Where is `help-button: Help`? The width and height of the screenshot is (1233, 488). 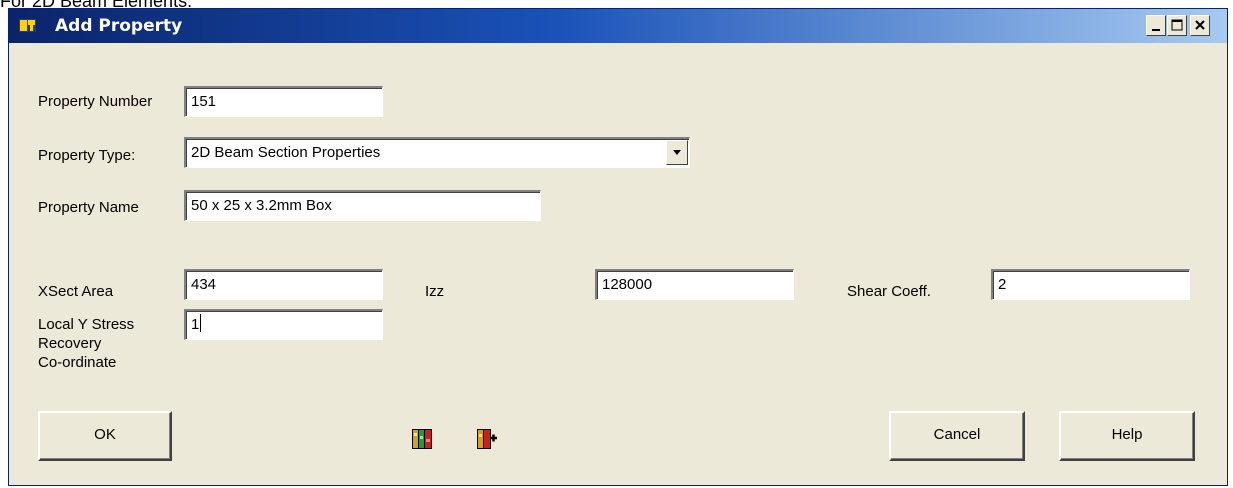
help-button: Help is located at coordinates (1127, 436).